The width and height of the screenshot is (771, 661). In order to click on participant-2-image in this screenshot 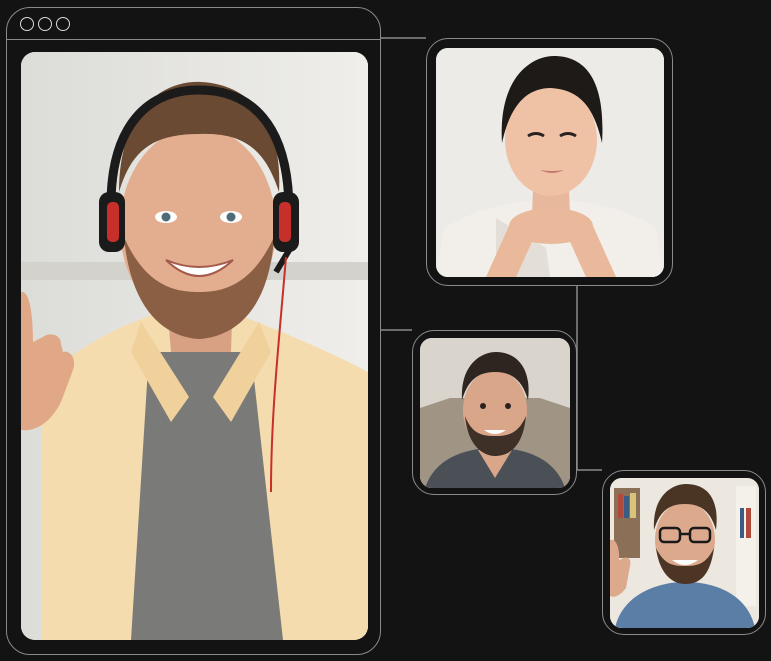, I will do `click(495, 413)`.